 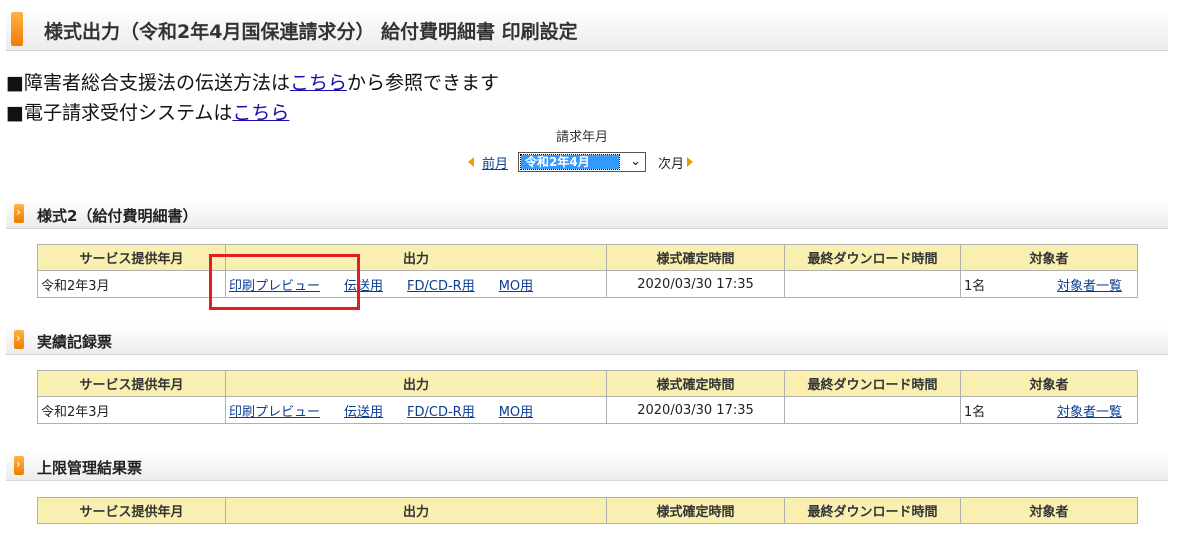 What do you see at coordinates (17, 29) in the screenshot?
I see `title-accent-bar` at bounding box center [17, 29].